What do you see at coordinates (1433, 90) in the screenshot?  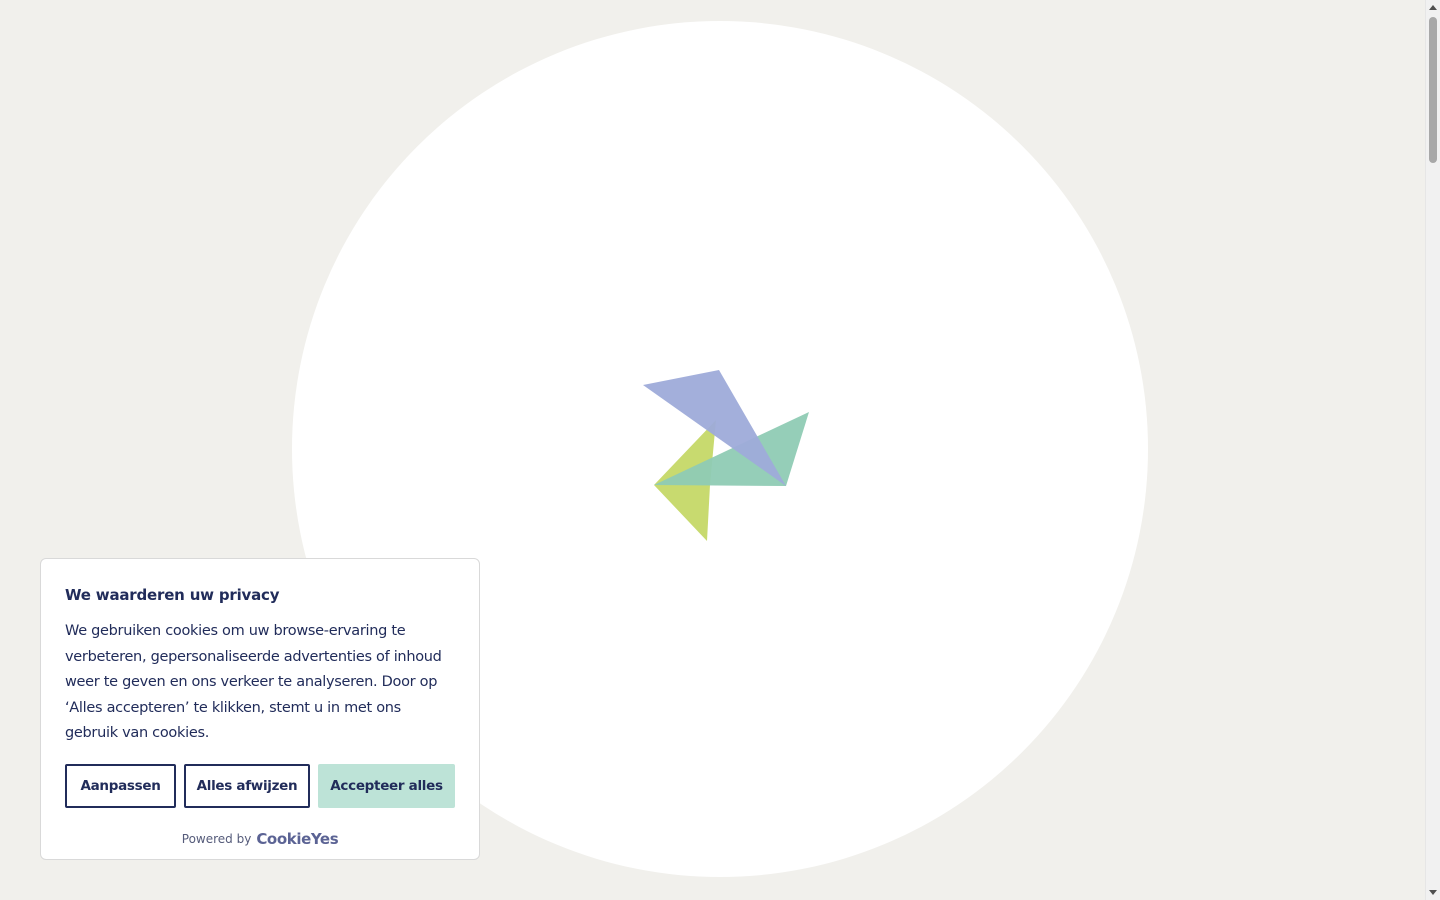 I see `scrollbar-thumb` at bounding box center [1433, 90].